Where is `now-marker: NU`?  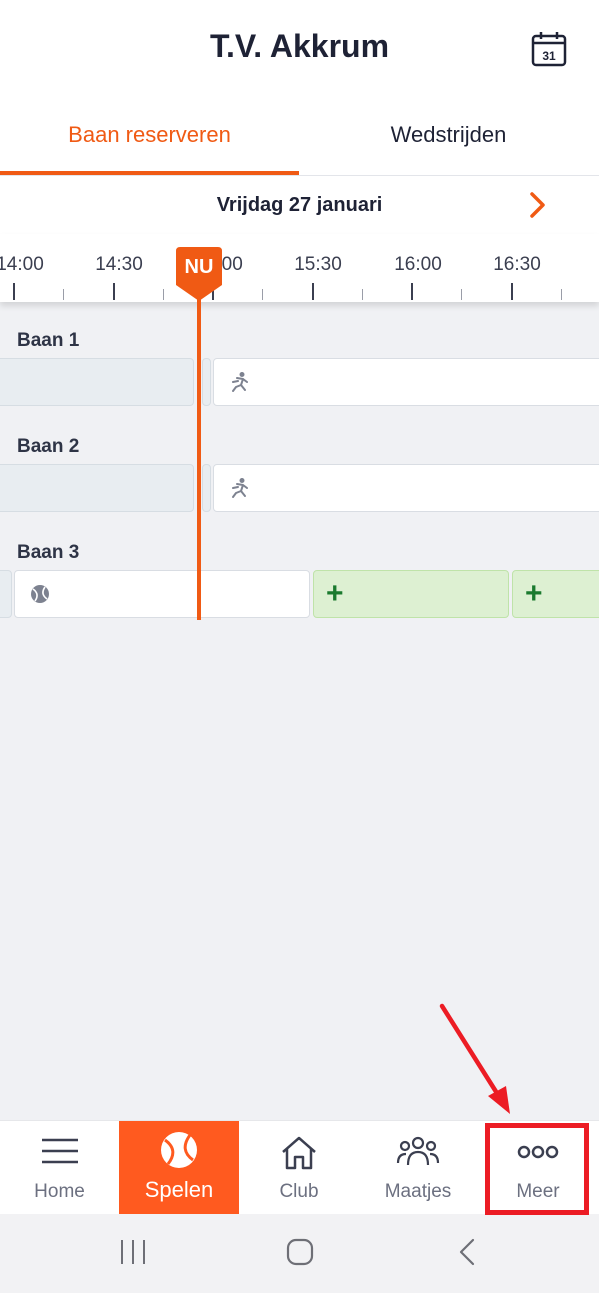
now-marker: NU is located at coordinates (199, 274).